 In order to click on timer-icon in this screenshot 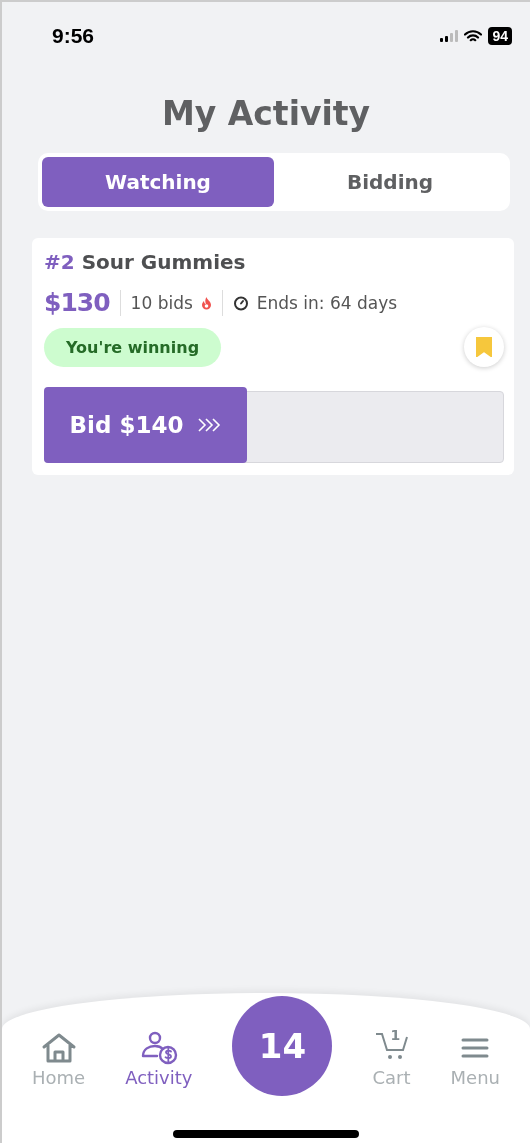, I will do `click(240, 302)`.